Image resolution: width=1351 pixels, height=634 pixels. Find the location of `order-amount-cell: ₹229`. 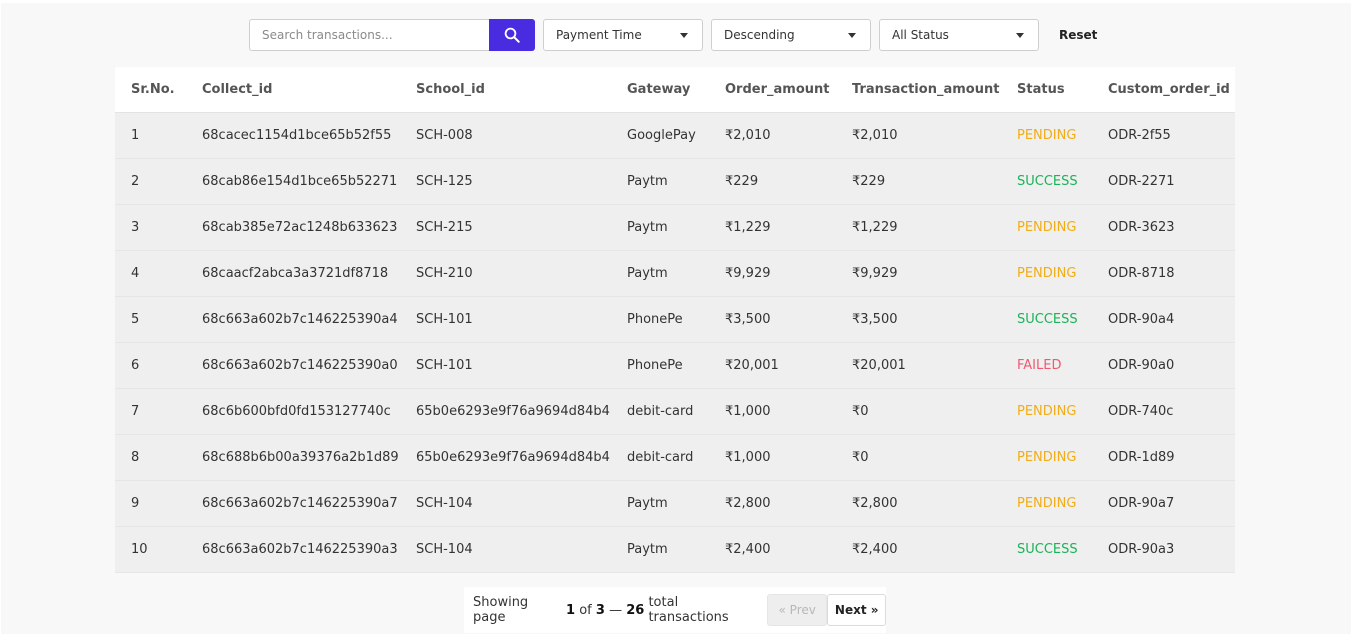

order-amount-cell: ₹229 is located at coordinates (772, 181).